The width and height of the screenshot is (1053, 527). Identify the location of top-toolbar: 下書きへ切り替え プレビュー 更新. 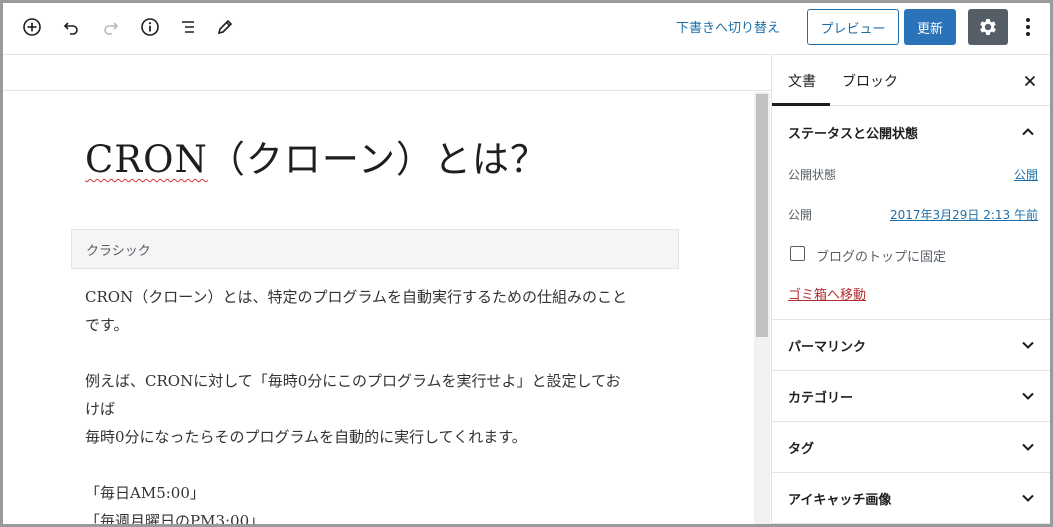
(526, 29).